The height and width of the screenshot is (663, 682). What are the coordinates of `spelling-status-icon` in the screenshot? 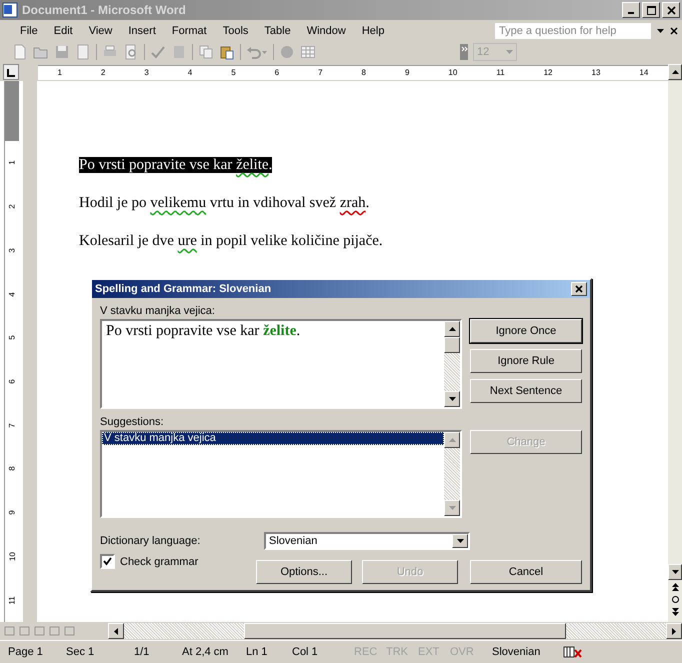 It's located at (573, 652).